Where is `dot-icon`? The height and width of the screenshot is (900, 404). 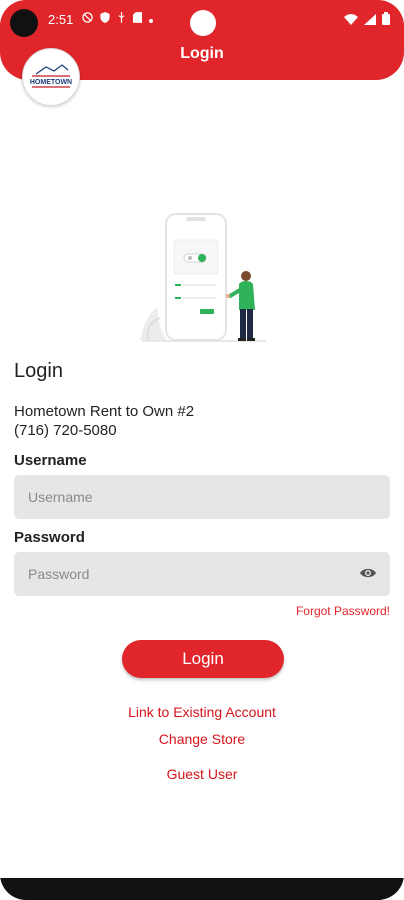
dot-icon is located at coordinates (151, 18).